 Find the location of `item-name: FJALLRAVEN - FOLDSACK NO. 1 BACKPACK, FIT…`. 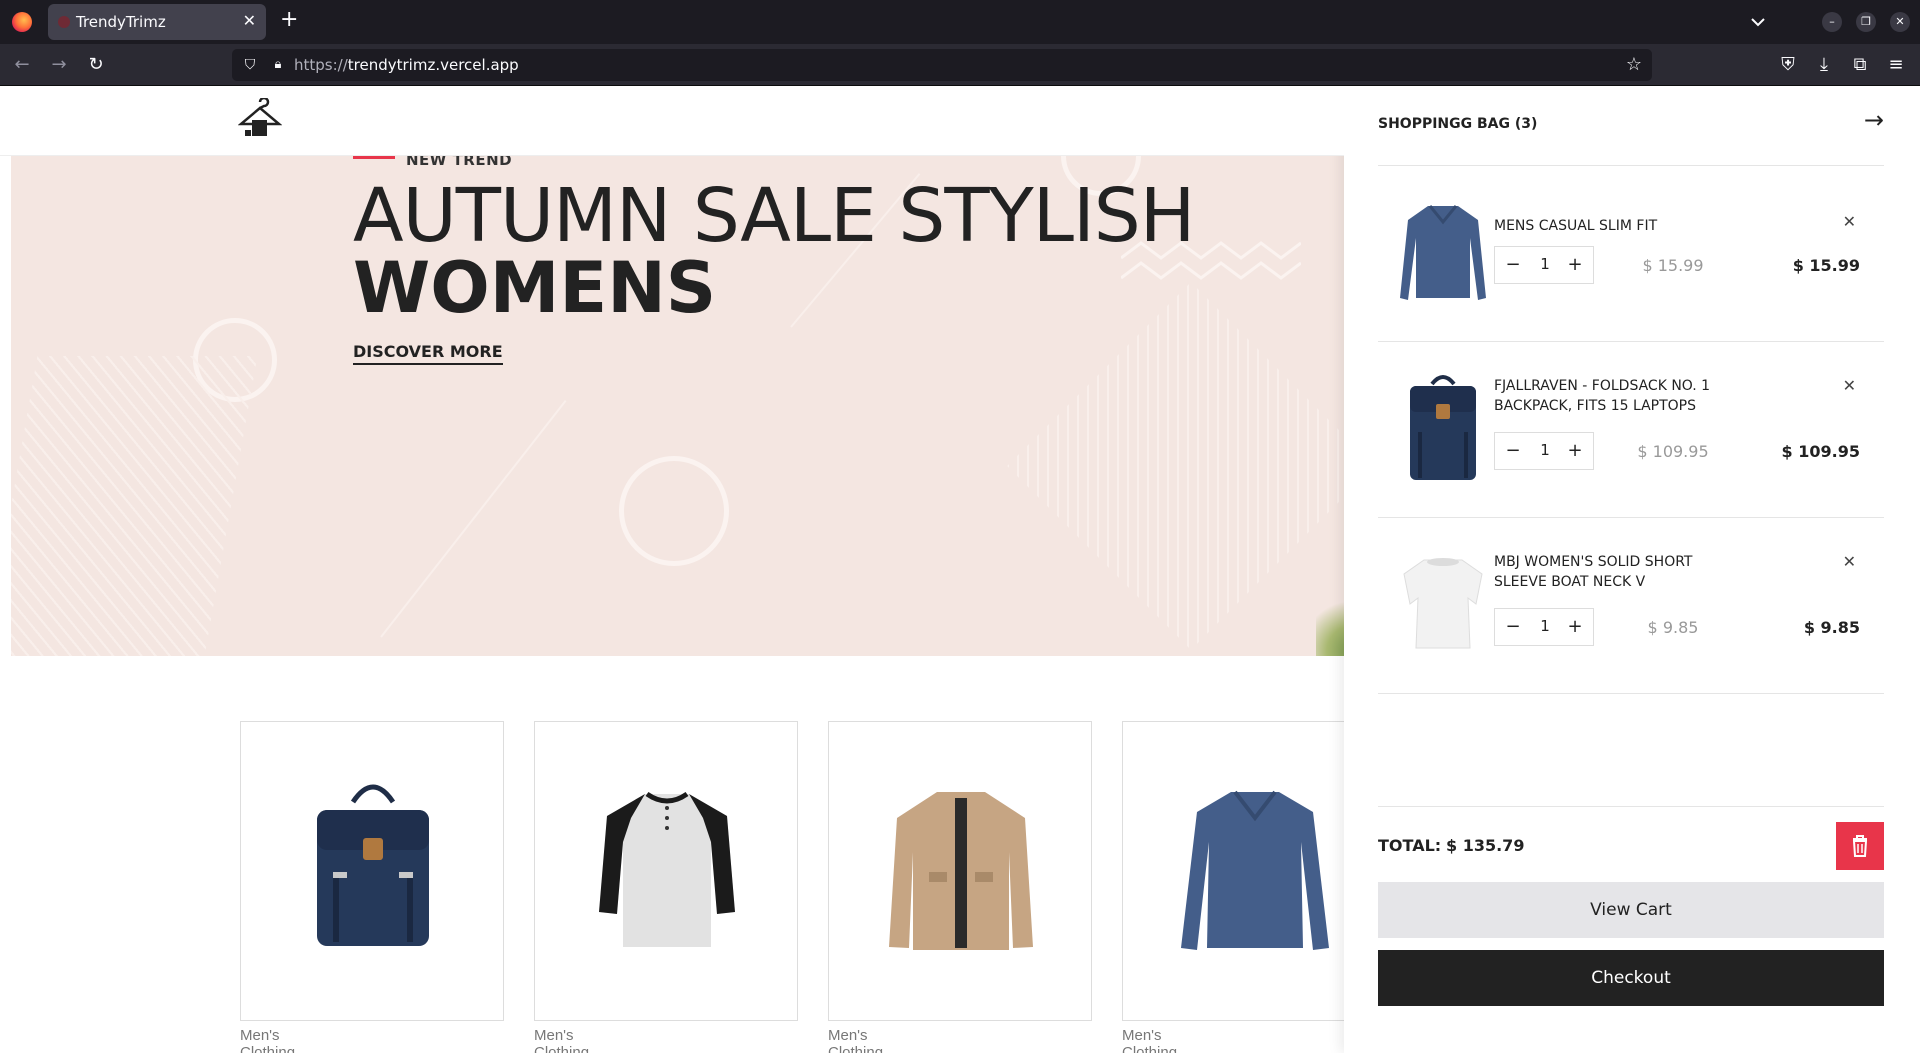

item-name: FJALLRAVEN - FOLDSACK NO. 1 BACKPACK, FIT… is located at coordinates (1609, 396).